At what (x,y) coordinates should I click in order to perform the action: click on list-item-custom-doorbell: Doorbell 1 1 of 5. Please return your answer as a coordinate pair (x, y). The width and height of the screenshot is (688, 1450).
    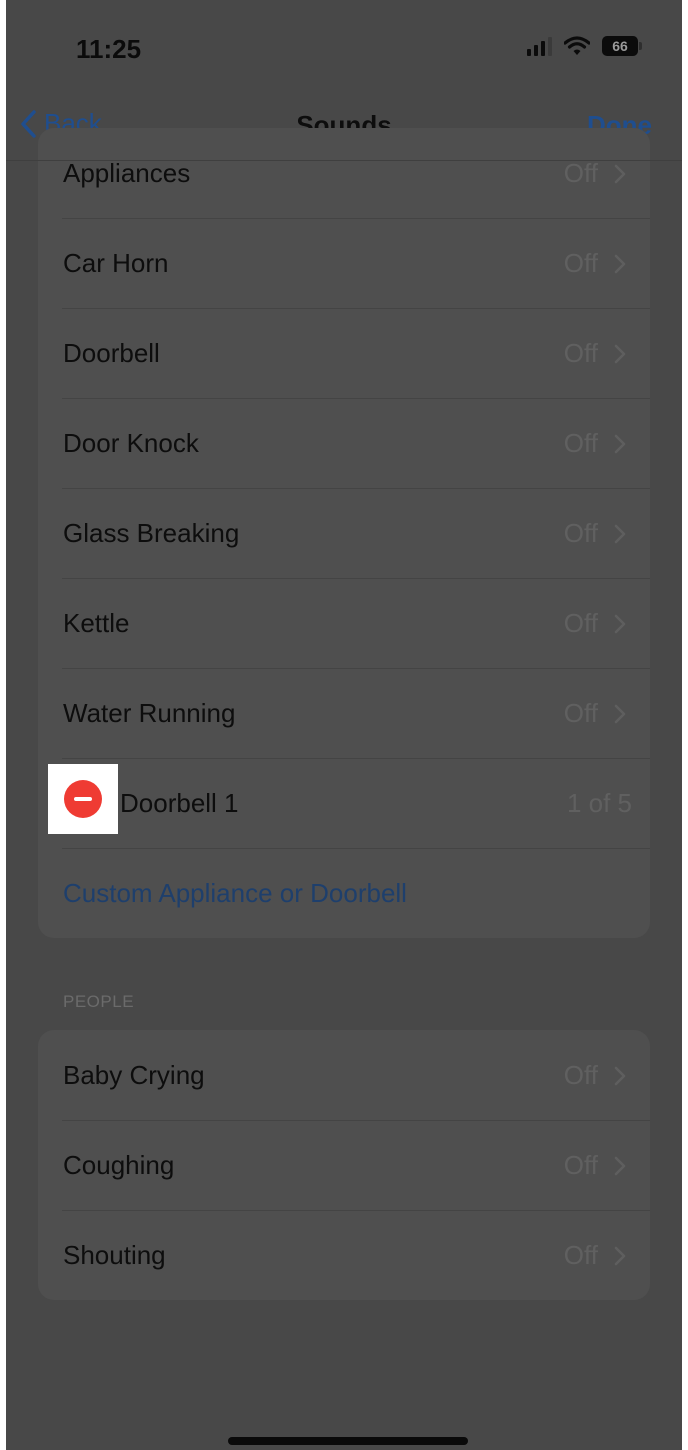
    Looking at the image, I should click on (344, 803).